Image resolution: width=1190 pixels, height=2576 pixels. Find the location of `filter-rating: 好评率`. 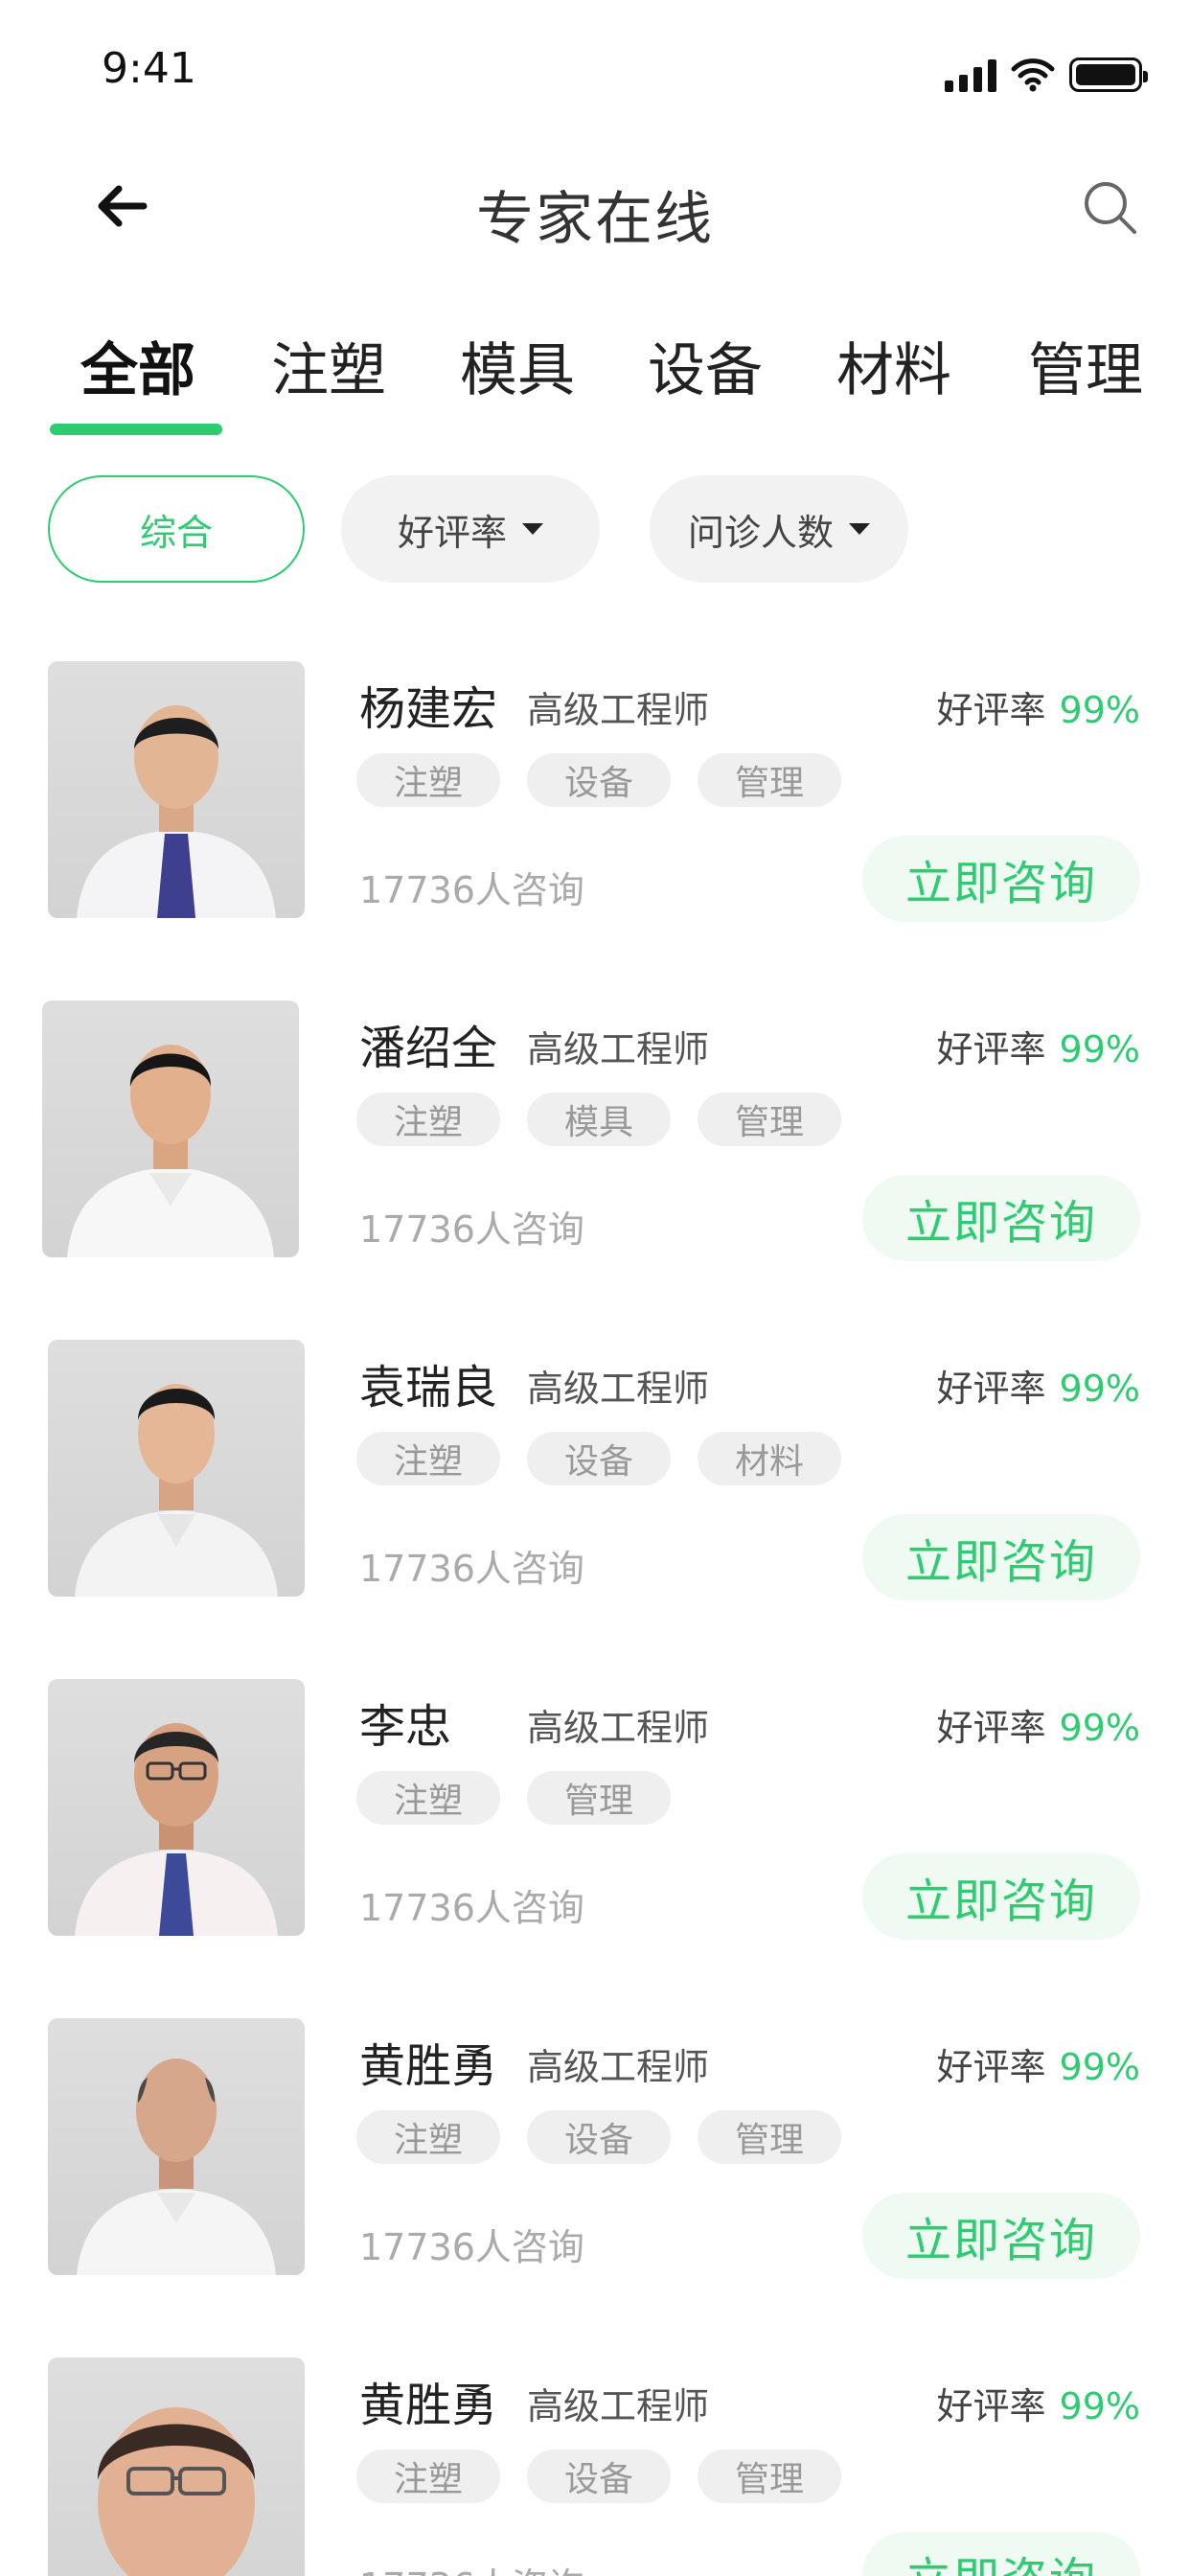

filter-rating: 好评率 is located at coordinates (471, 529).